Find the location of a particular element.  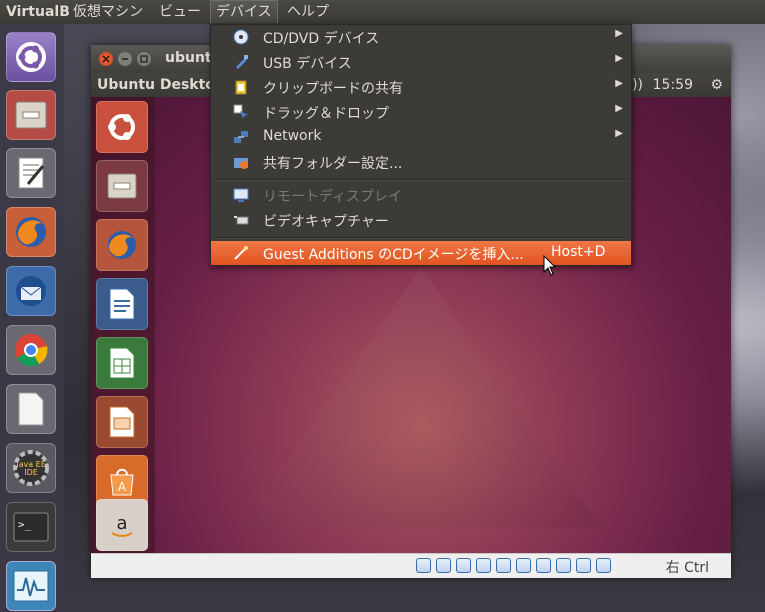

system-monitor-launcher is located at coordinates (31, 586).